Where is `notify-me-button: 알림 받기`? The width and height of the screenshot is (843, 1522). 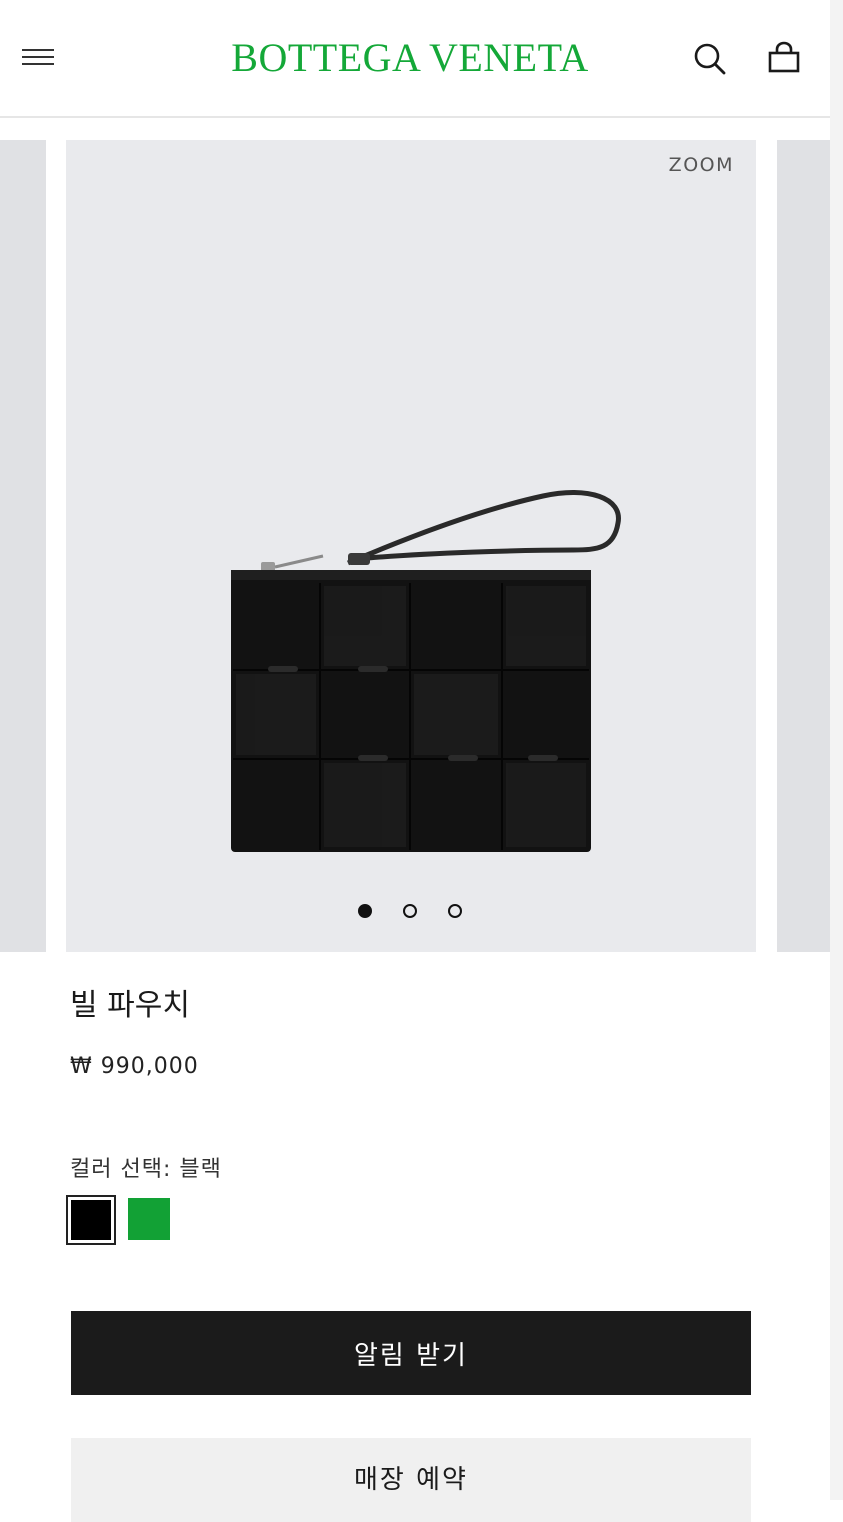 notify-me-button: 알림 받기 is located at coordinates (411, 1353).